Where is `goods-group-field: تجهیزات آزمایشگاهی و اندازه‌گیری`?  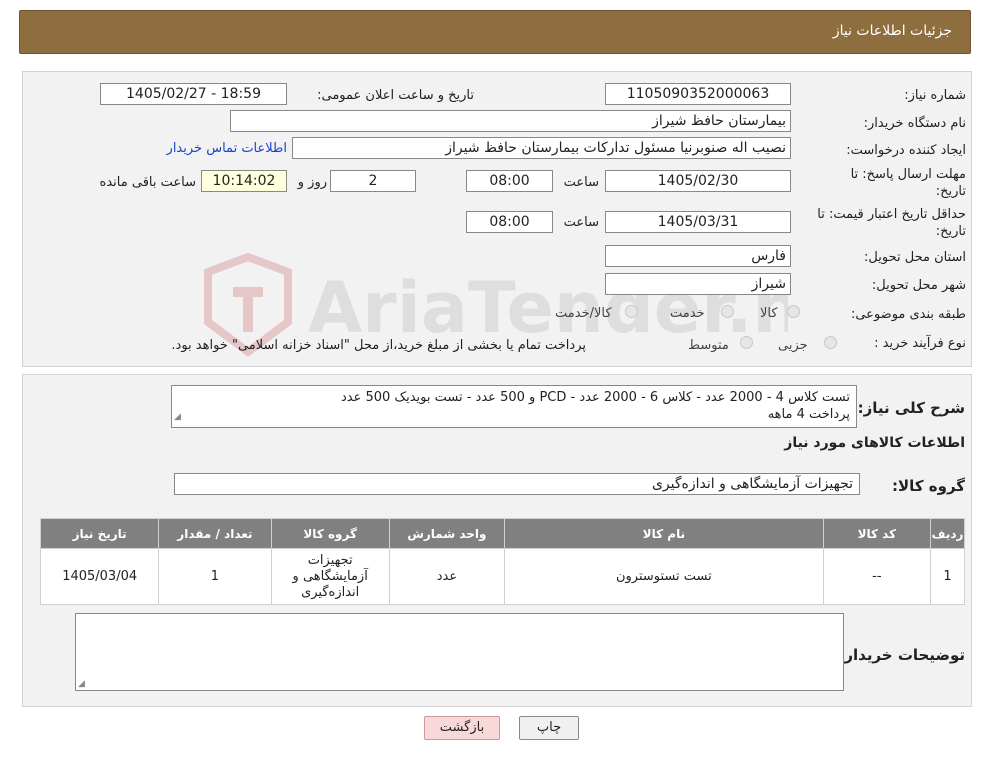
goods-group-field: تجهیزات آزمایشگاهی و اندازه‌گیری is located at coordinates (517, 484).